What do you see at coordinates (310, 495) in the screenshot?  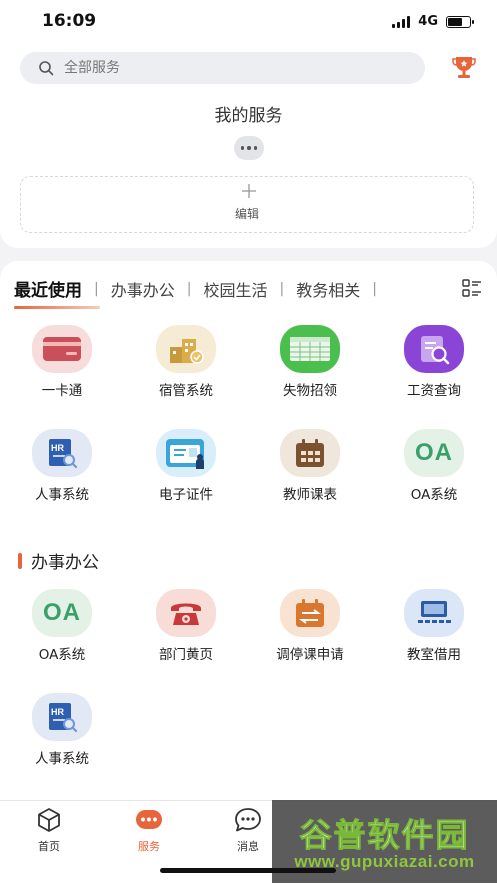 I see `service-label: 教师课表` at bounding box center [310, 495].